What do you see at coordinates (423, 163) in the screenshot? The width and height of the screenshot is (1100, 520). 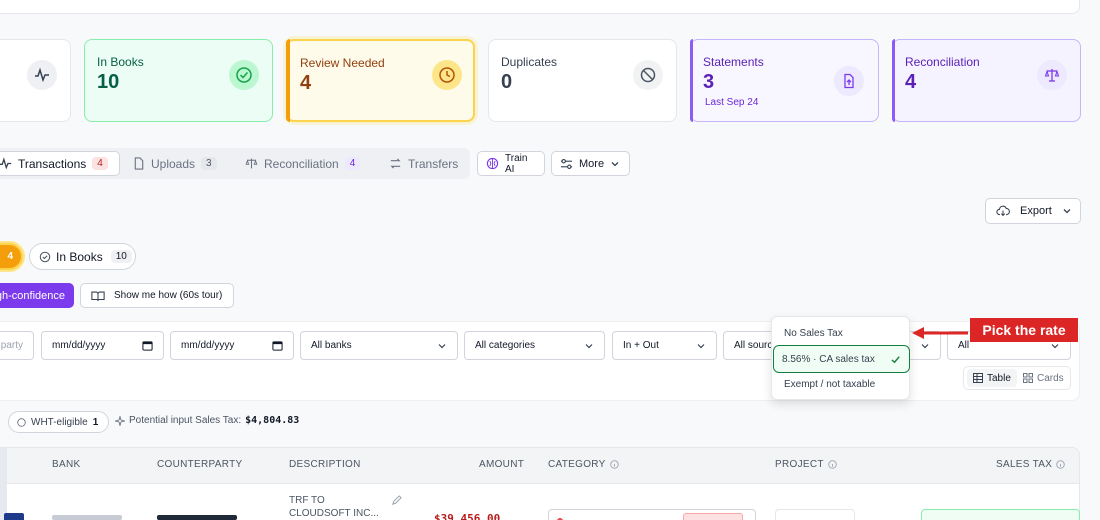 I see `tab-transfers: Transfers` at bounding box center [423, 163].